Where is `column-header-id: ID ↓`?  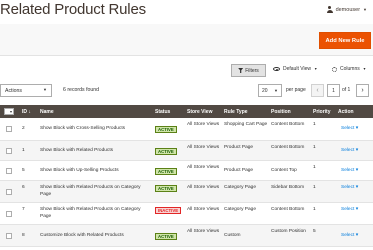 column-header-id: ID ↓ is located at coordinates (26, 112).